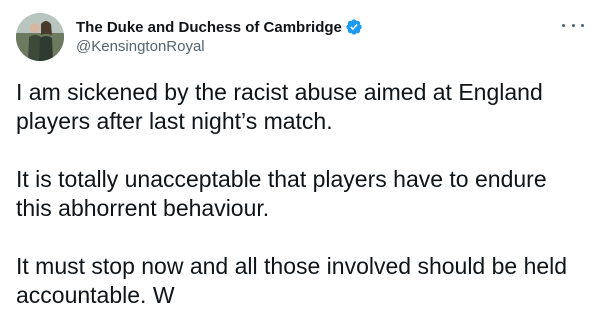  I want to click on avatar-photo-icon, so click(40, 37).